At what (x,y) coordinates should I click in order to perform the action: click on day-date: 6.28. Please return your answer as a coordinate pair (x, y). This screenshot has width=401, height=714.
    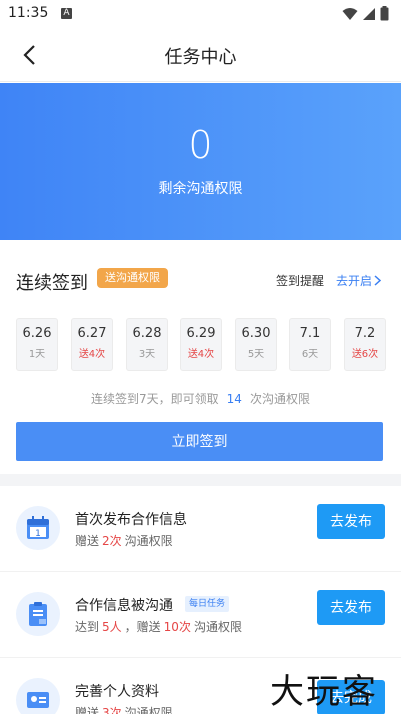
    Looking at the image, I should click on (147, 333).